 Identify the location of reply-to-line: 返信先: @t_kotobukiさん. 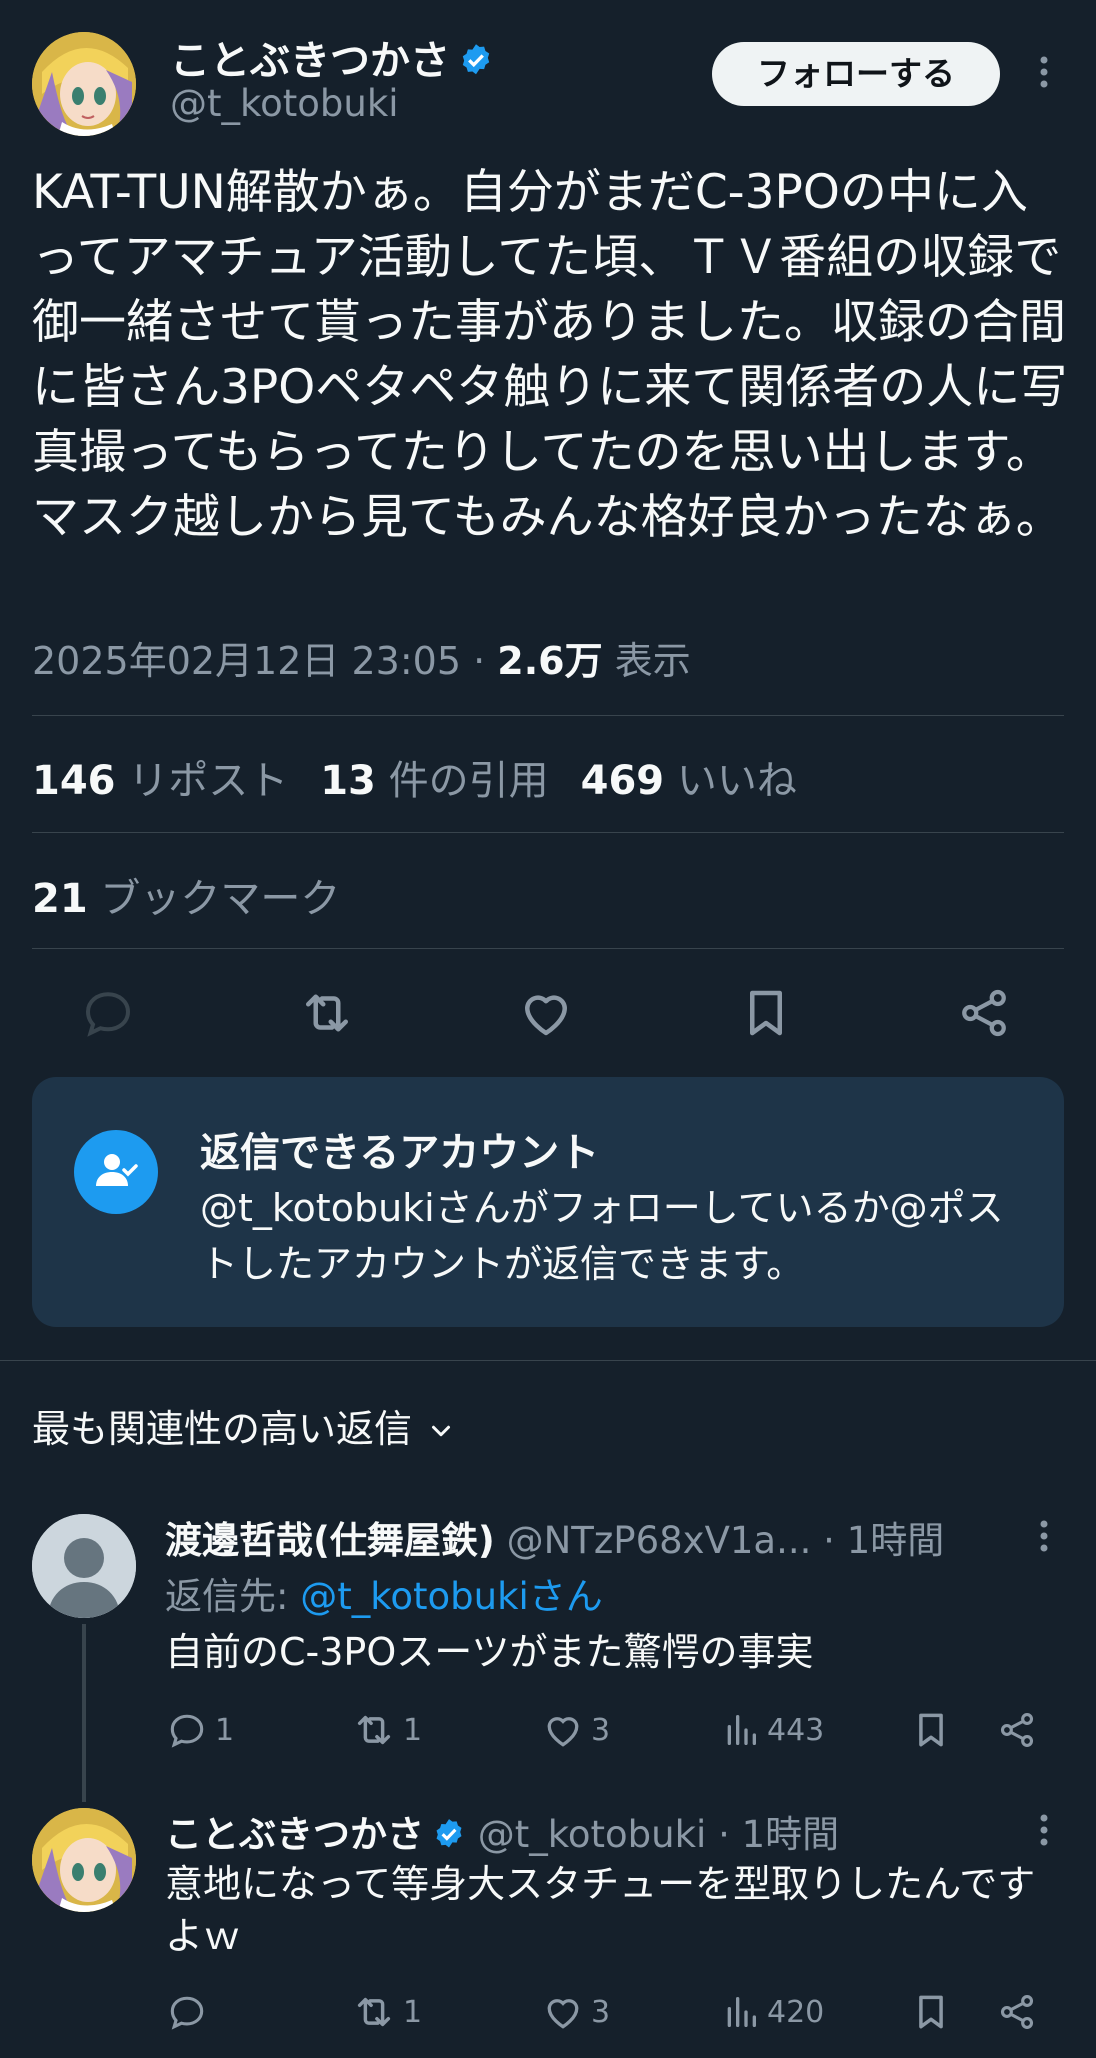
(384, 1593).